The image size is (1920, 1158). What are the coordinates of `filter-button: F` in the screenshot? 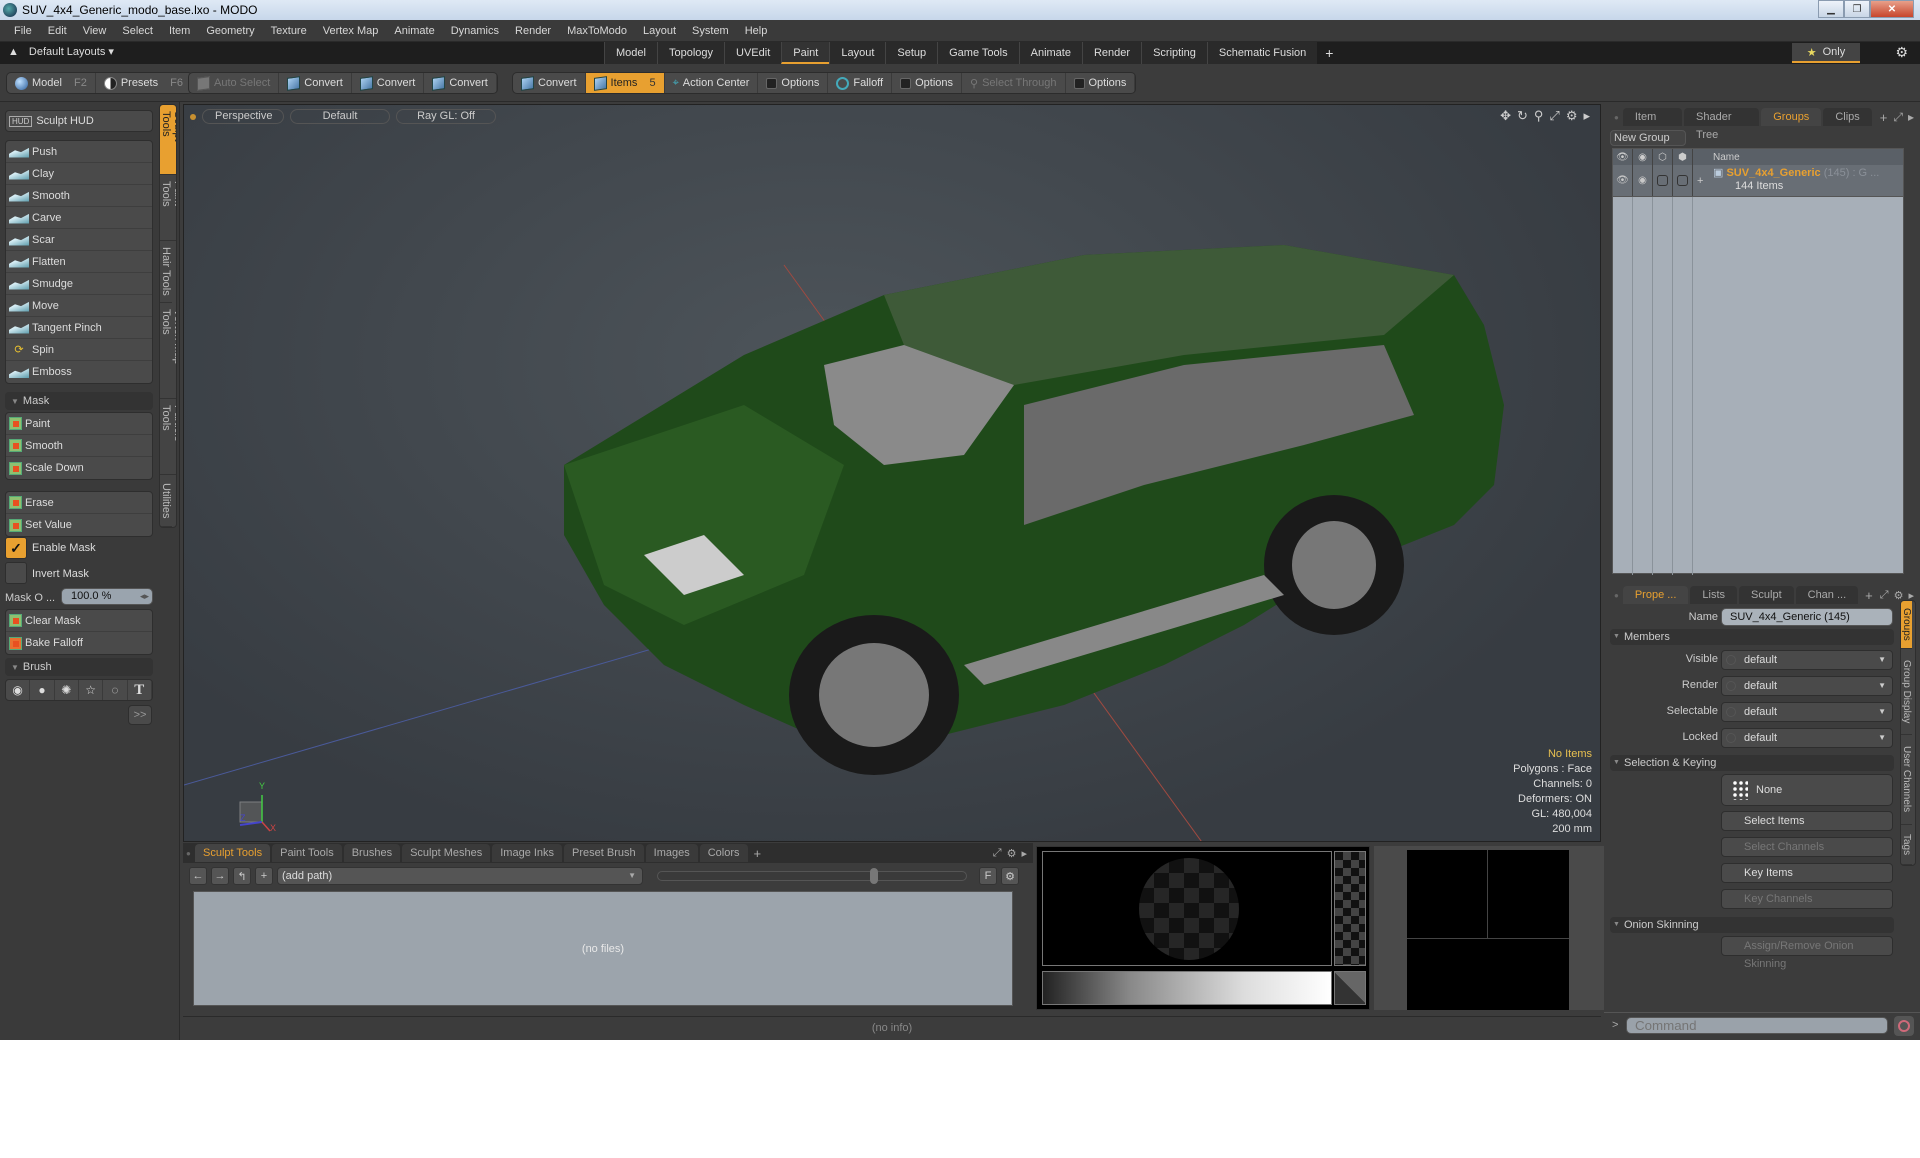 It's located at (988, 876).